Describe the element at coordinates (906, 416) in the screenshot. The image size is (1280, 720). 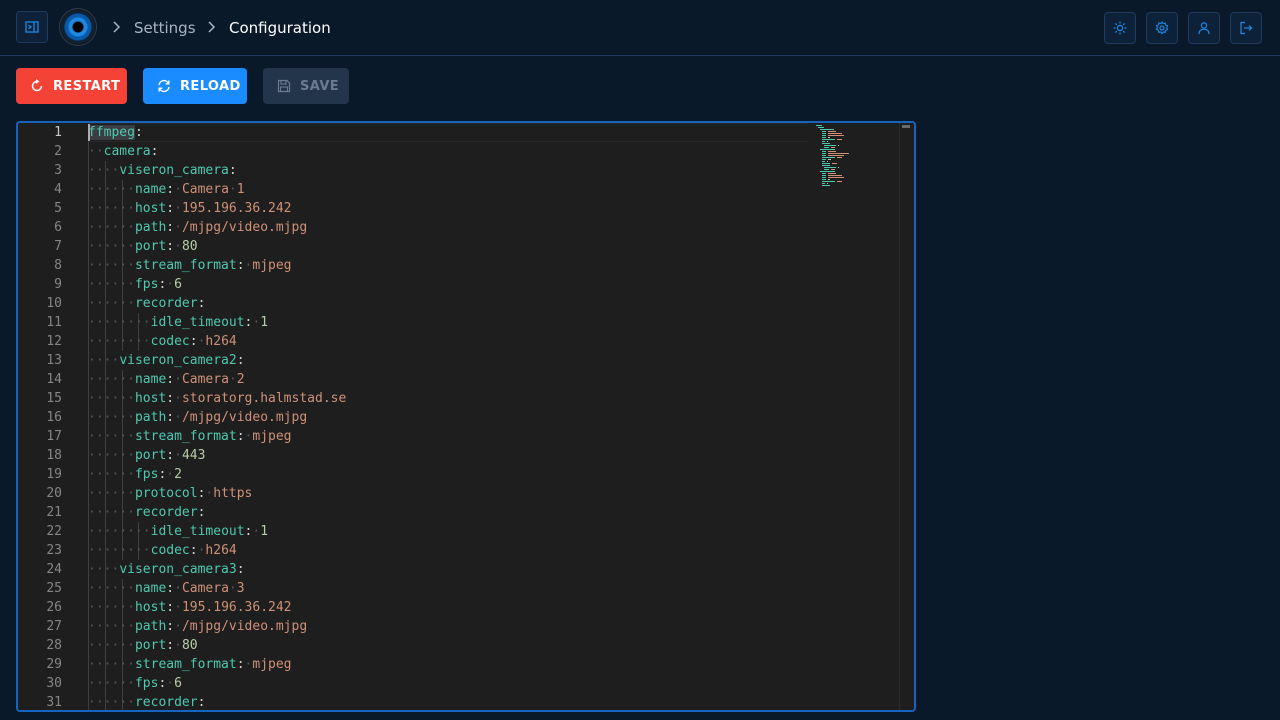
I see `vertical-scrollbar` at that location.